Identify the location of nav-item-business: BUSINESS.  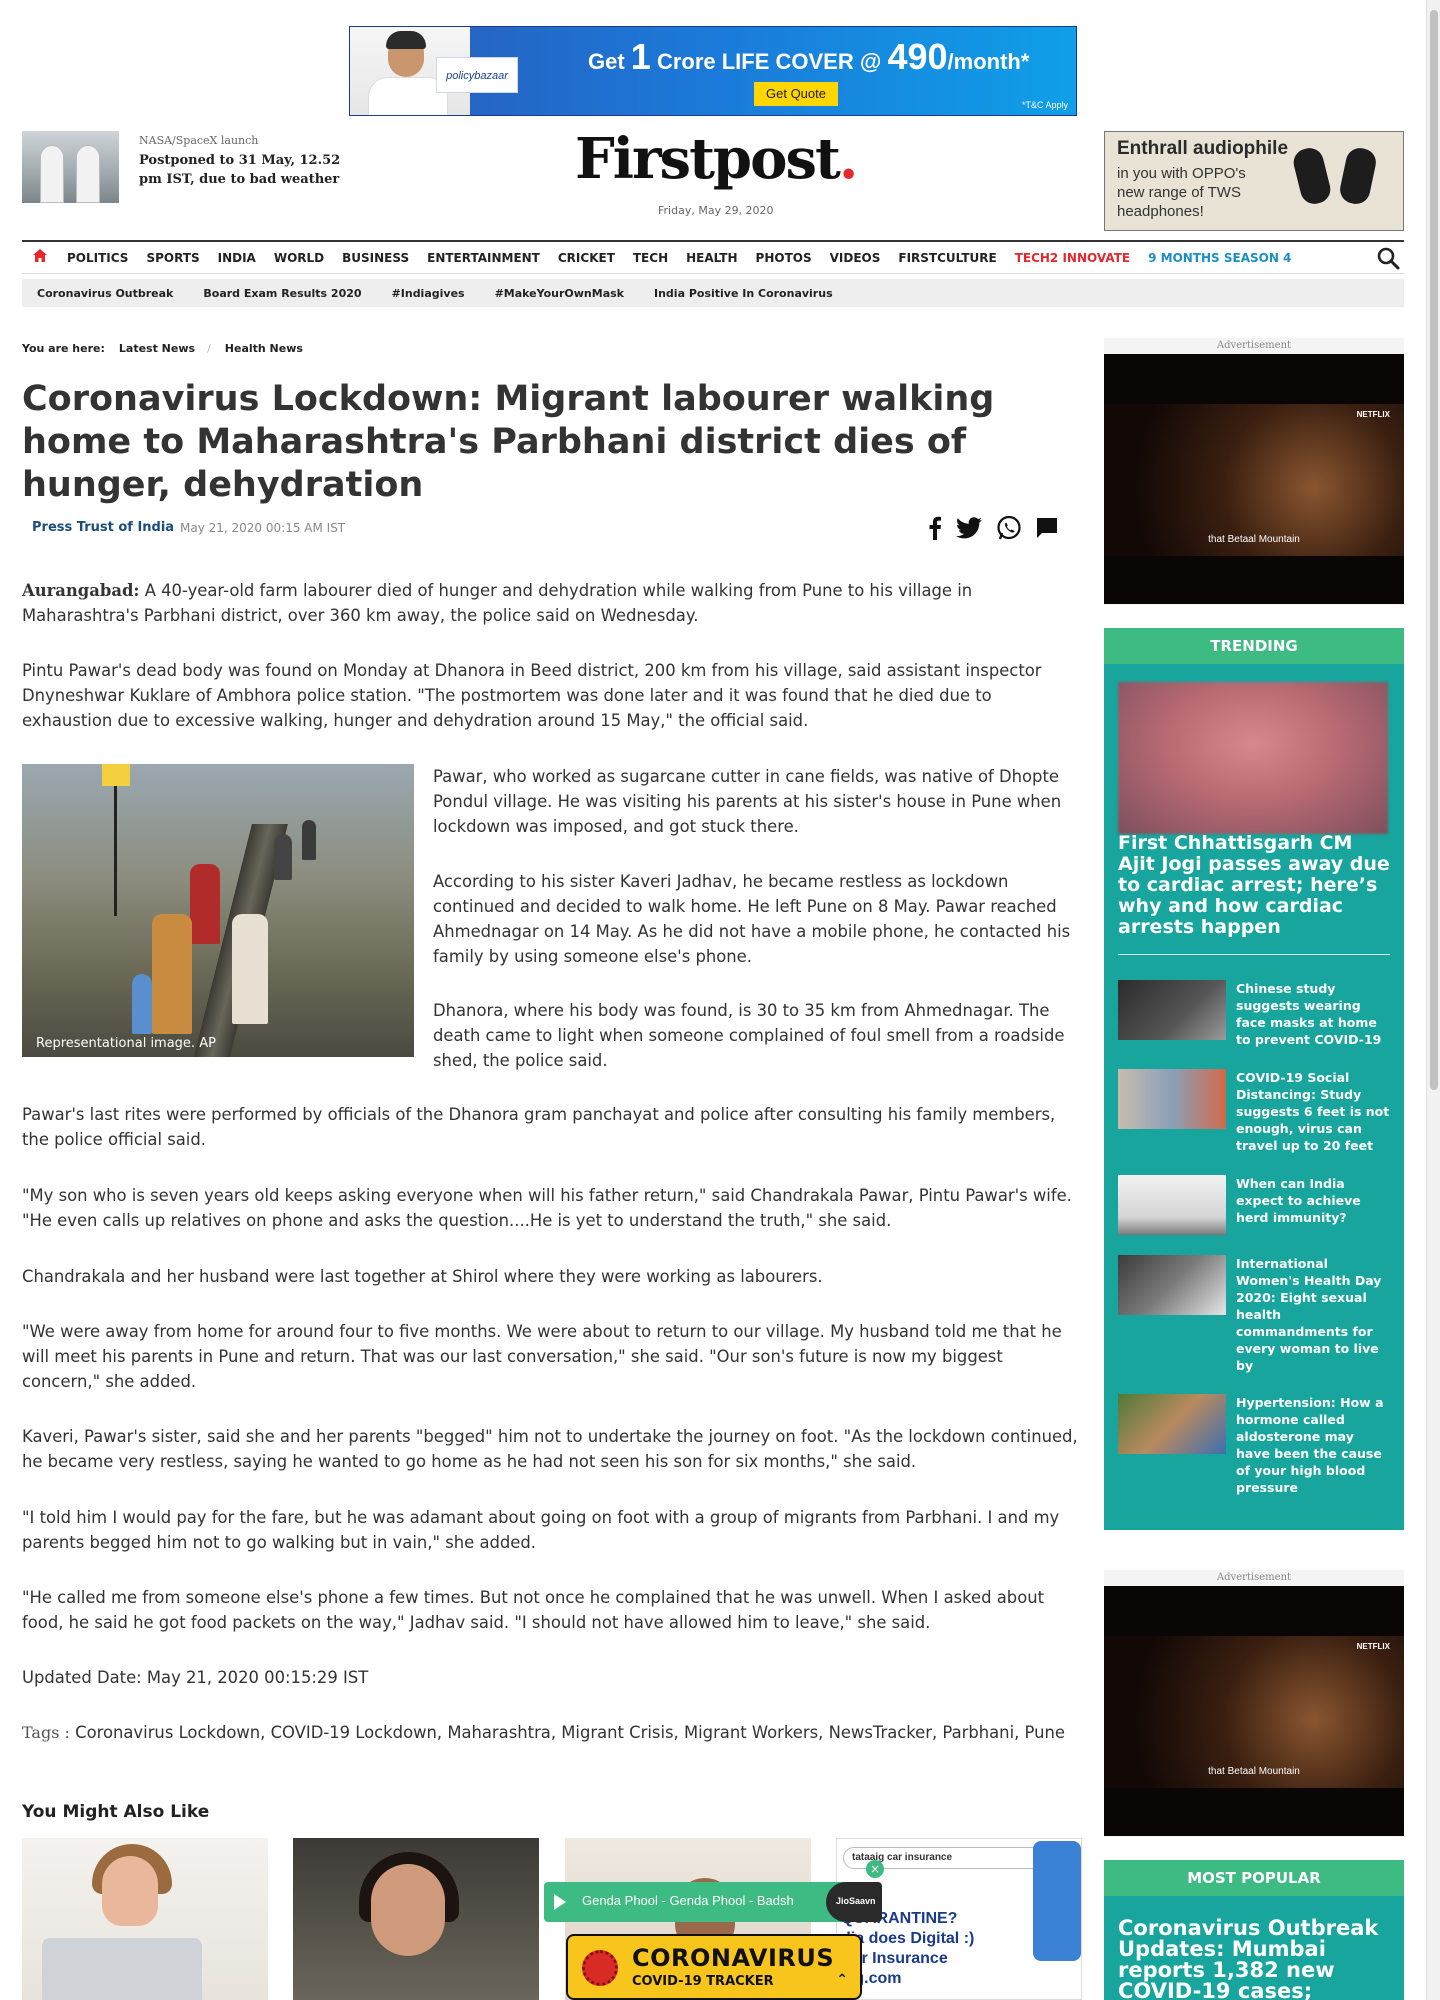
(375, 258).